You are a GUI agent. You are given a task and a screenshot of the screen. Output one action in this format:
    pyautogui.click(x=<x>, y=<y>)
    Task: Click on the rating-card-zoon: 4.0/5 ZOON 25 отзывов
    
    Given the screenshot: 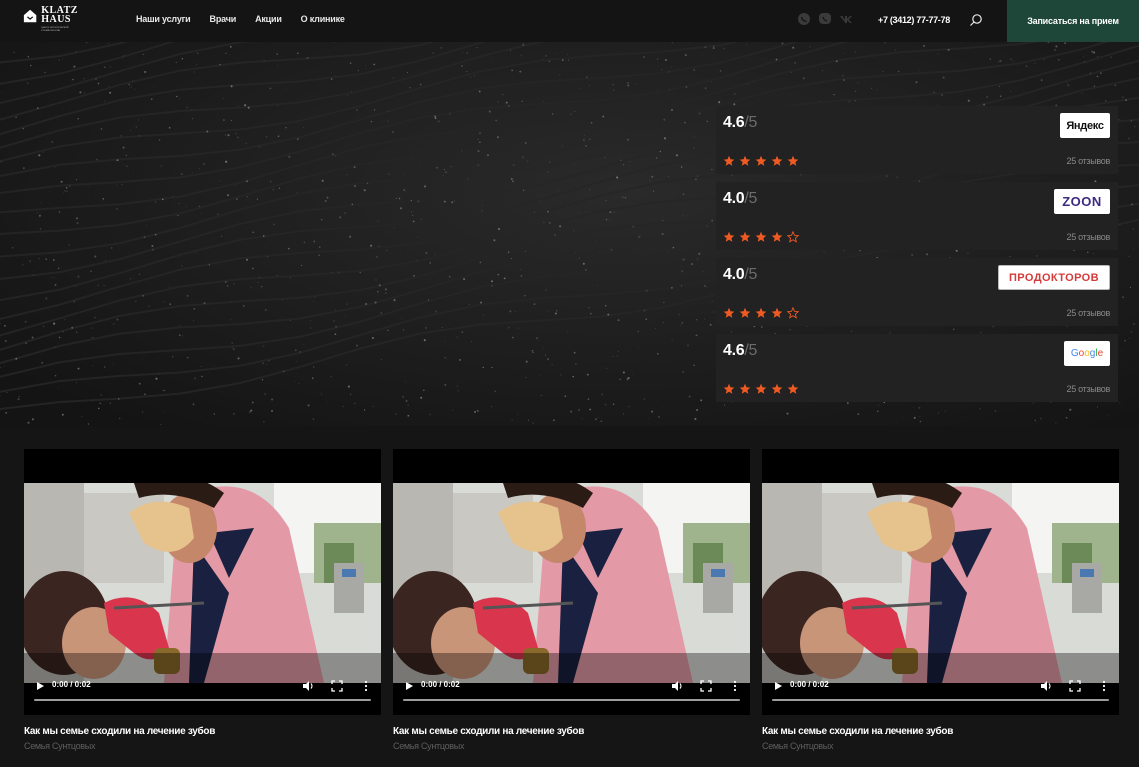 What is the action you would take?
    pyautogui.click(x=917, y=216)
    